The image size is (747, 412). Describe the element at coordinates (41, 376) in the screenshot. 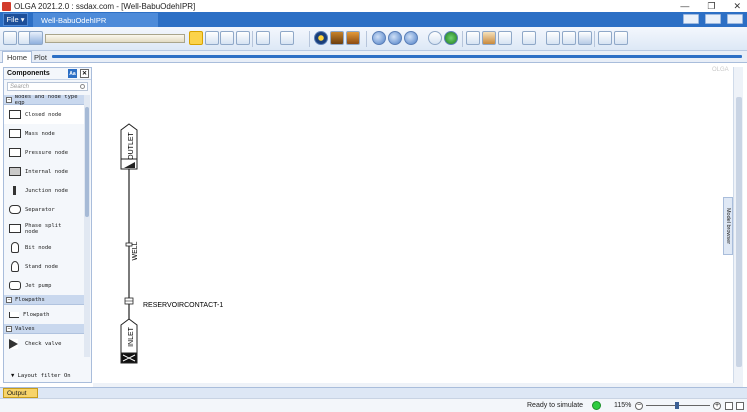

I see `layout-filter-toggle: ▼ Layout filter On` at that location.